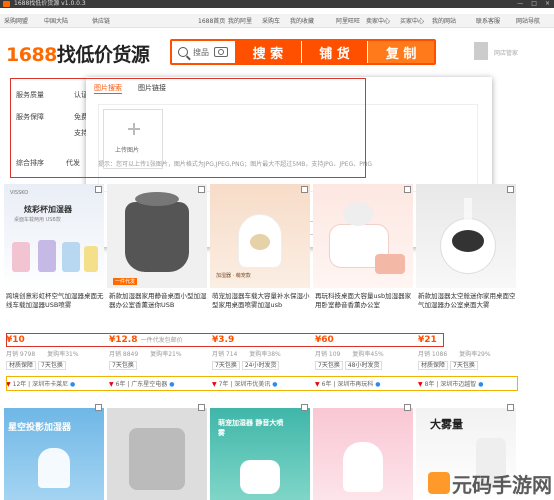 This screenshot has height=500, width=554. I want to click on product-image: VISSKO 炫彩杯加湿器 桌面车载两用 USB款, so click(54, 236).